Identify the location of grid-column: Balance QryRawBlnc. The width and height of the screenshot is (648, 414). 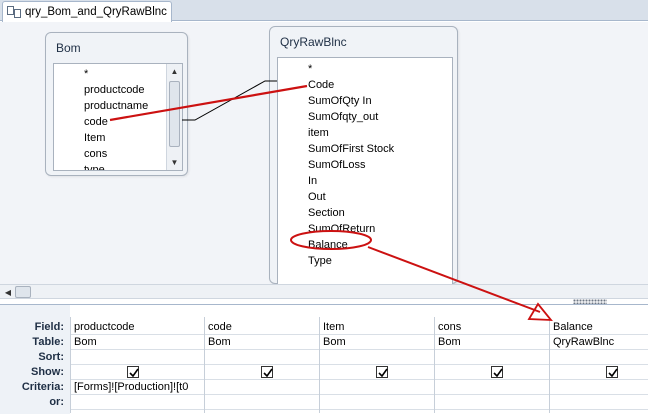
(598, 365).